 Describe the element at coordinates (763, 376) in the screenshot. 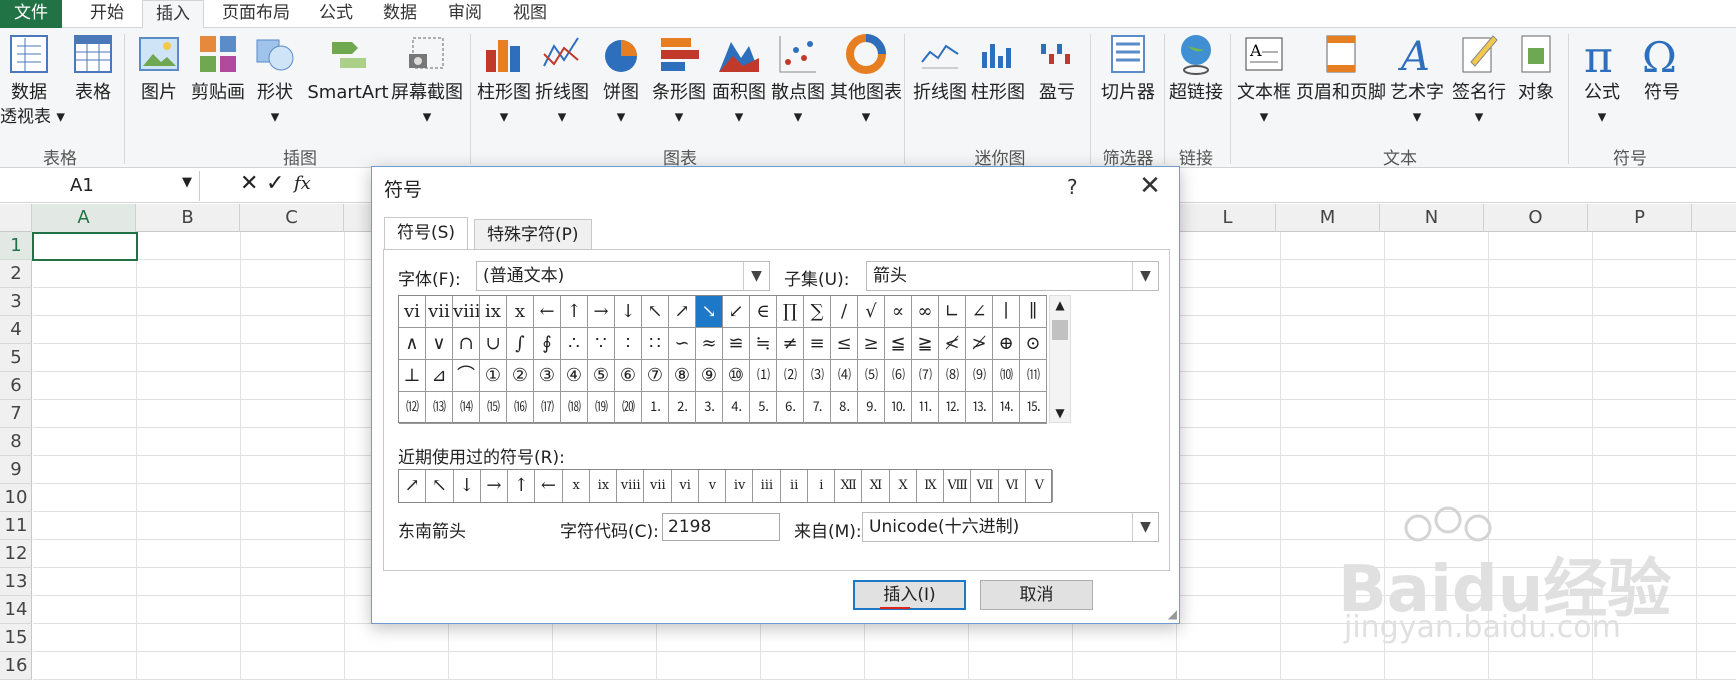

I see `symbol-cell: ⑴` at that location.